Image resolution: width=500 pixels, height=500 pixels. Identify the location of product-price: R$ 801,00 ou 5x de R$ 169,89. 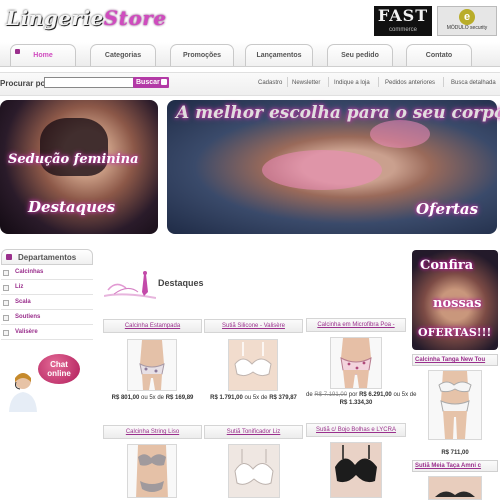
(152, 398).